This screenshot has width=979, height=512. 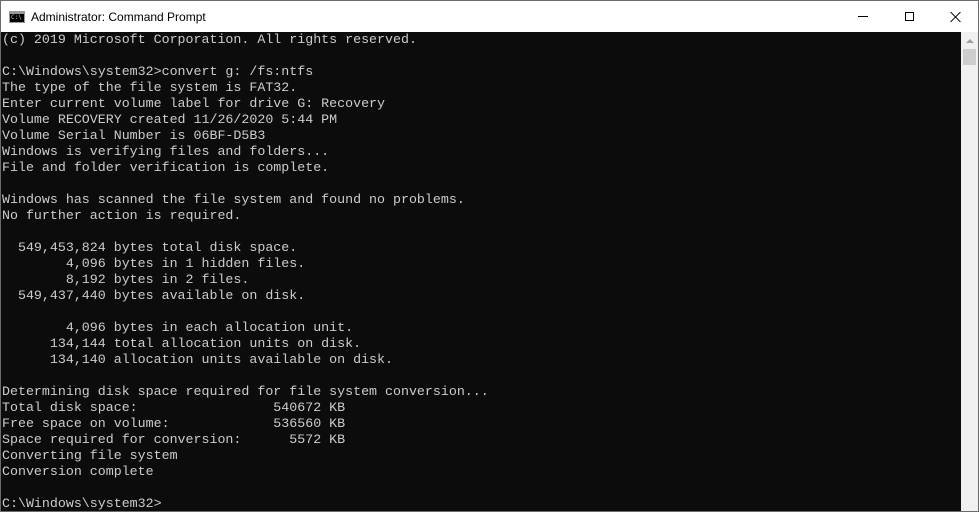 I want to click on console-line: 4,096 bytes in 1 hidden files., so click(x=154, y=263).